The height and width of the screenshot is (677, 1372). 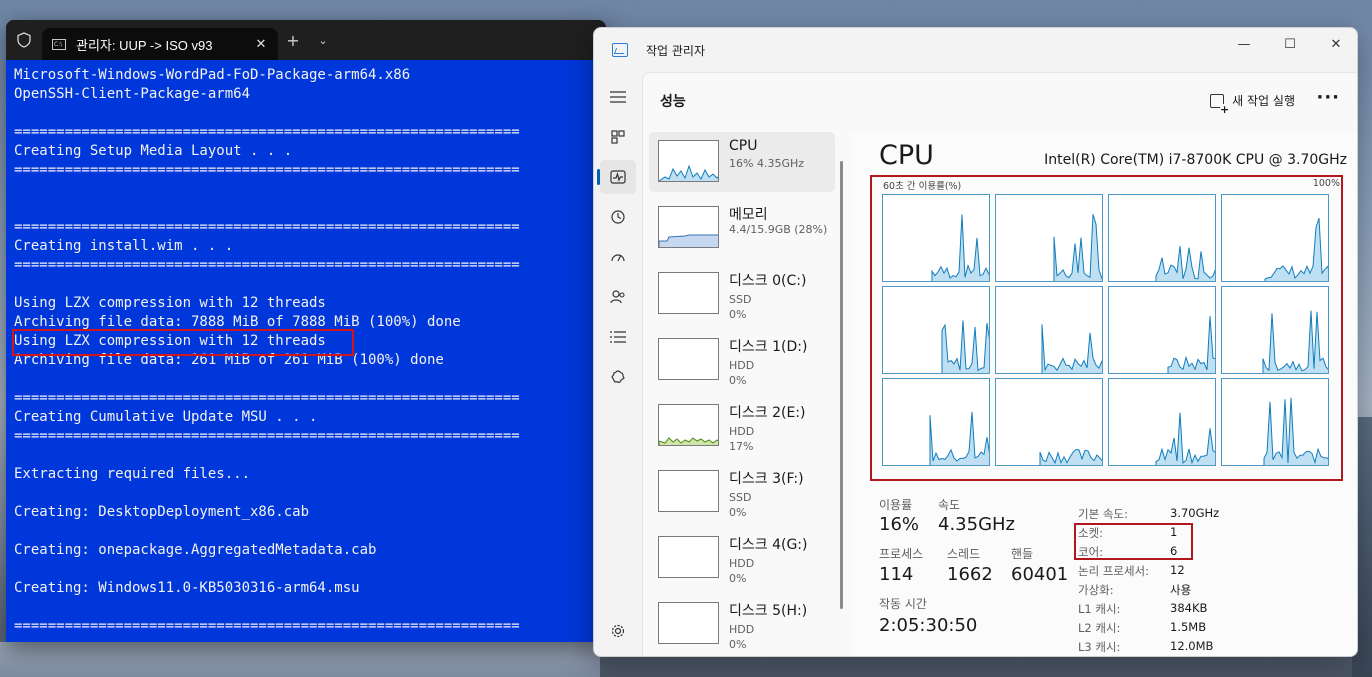 I want to click on hamburger-menu-icon, so click(x=618, y=97).